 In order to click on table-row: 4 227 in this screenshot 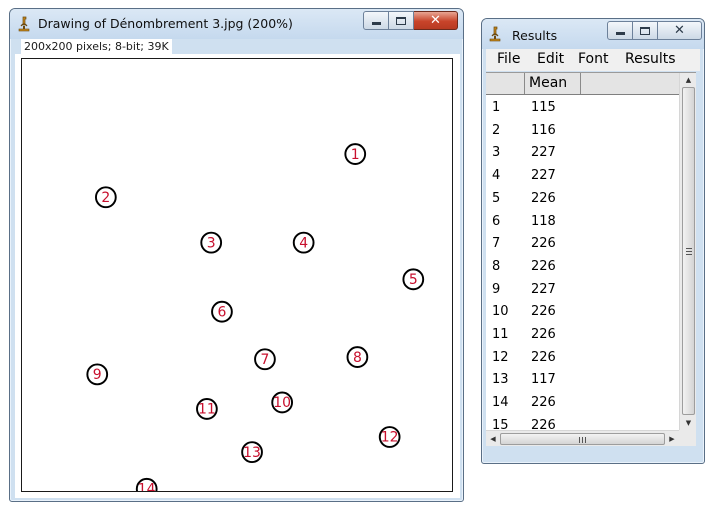, I will do `click(582, 175)`.